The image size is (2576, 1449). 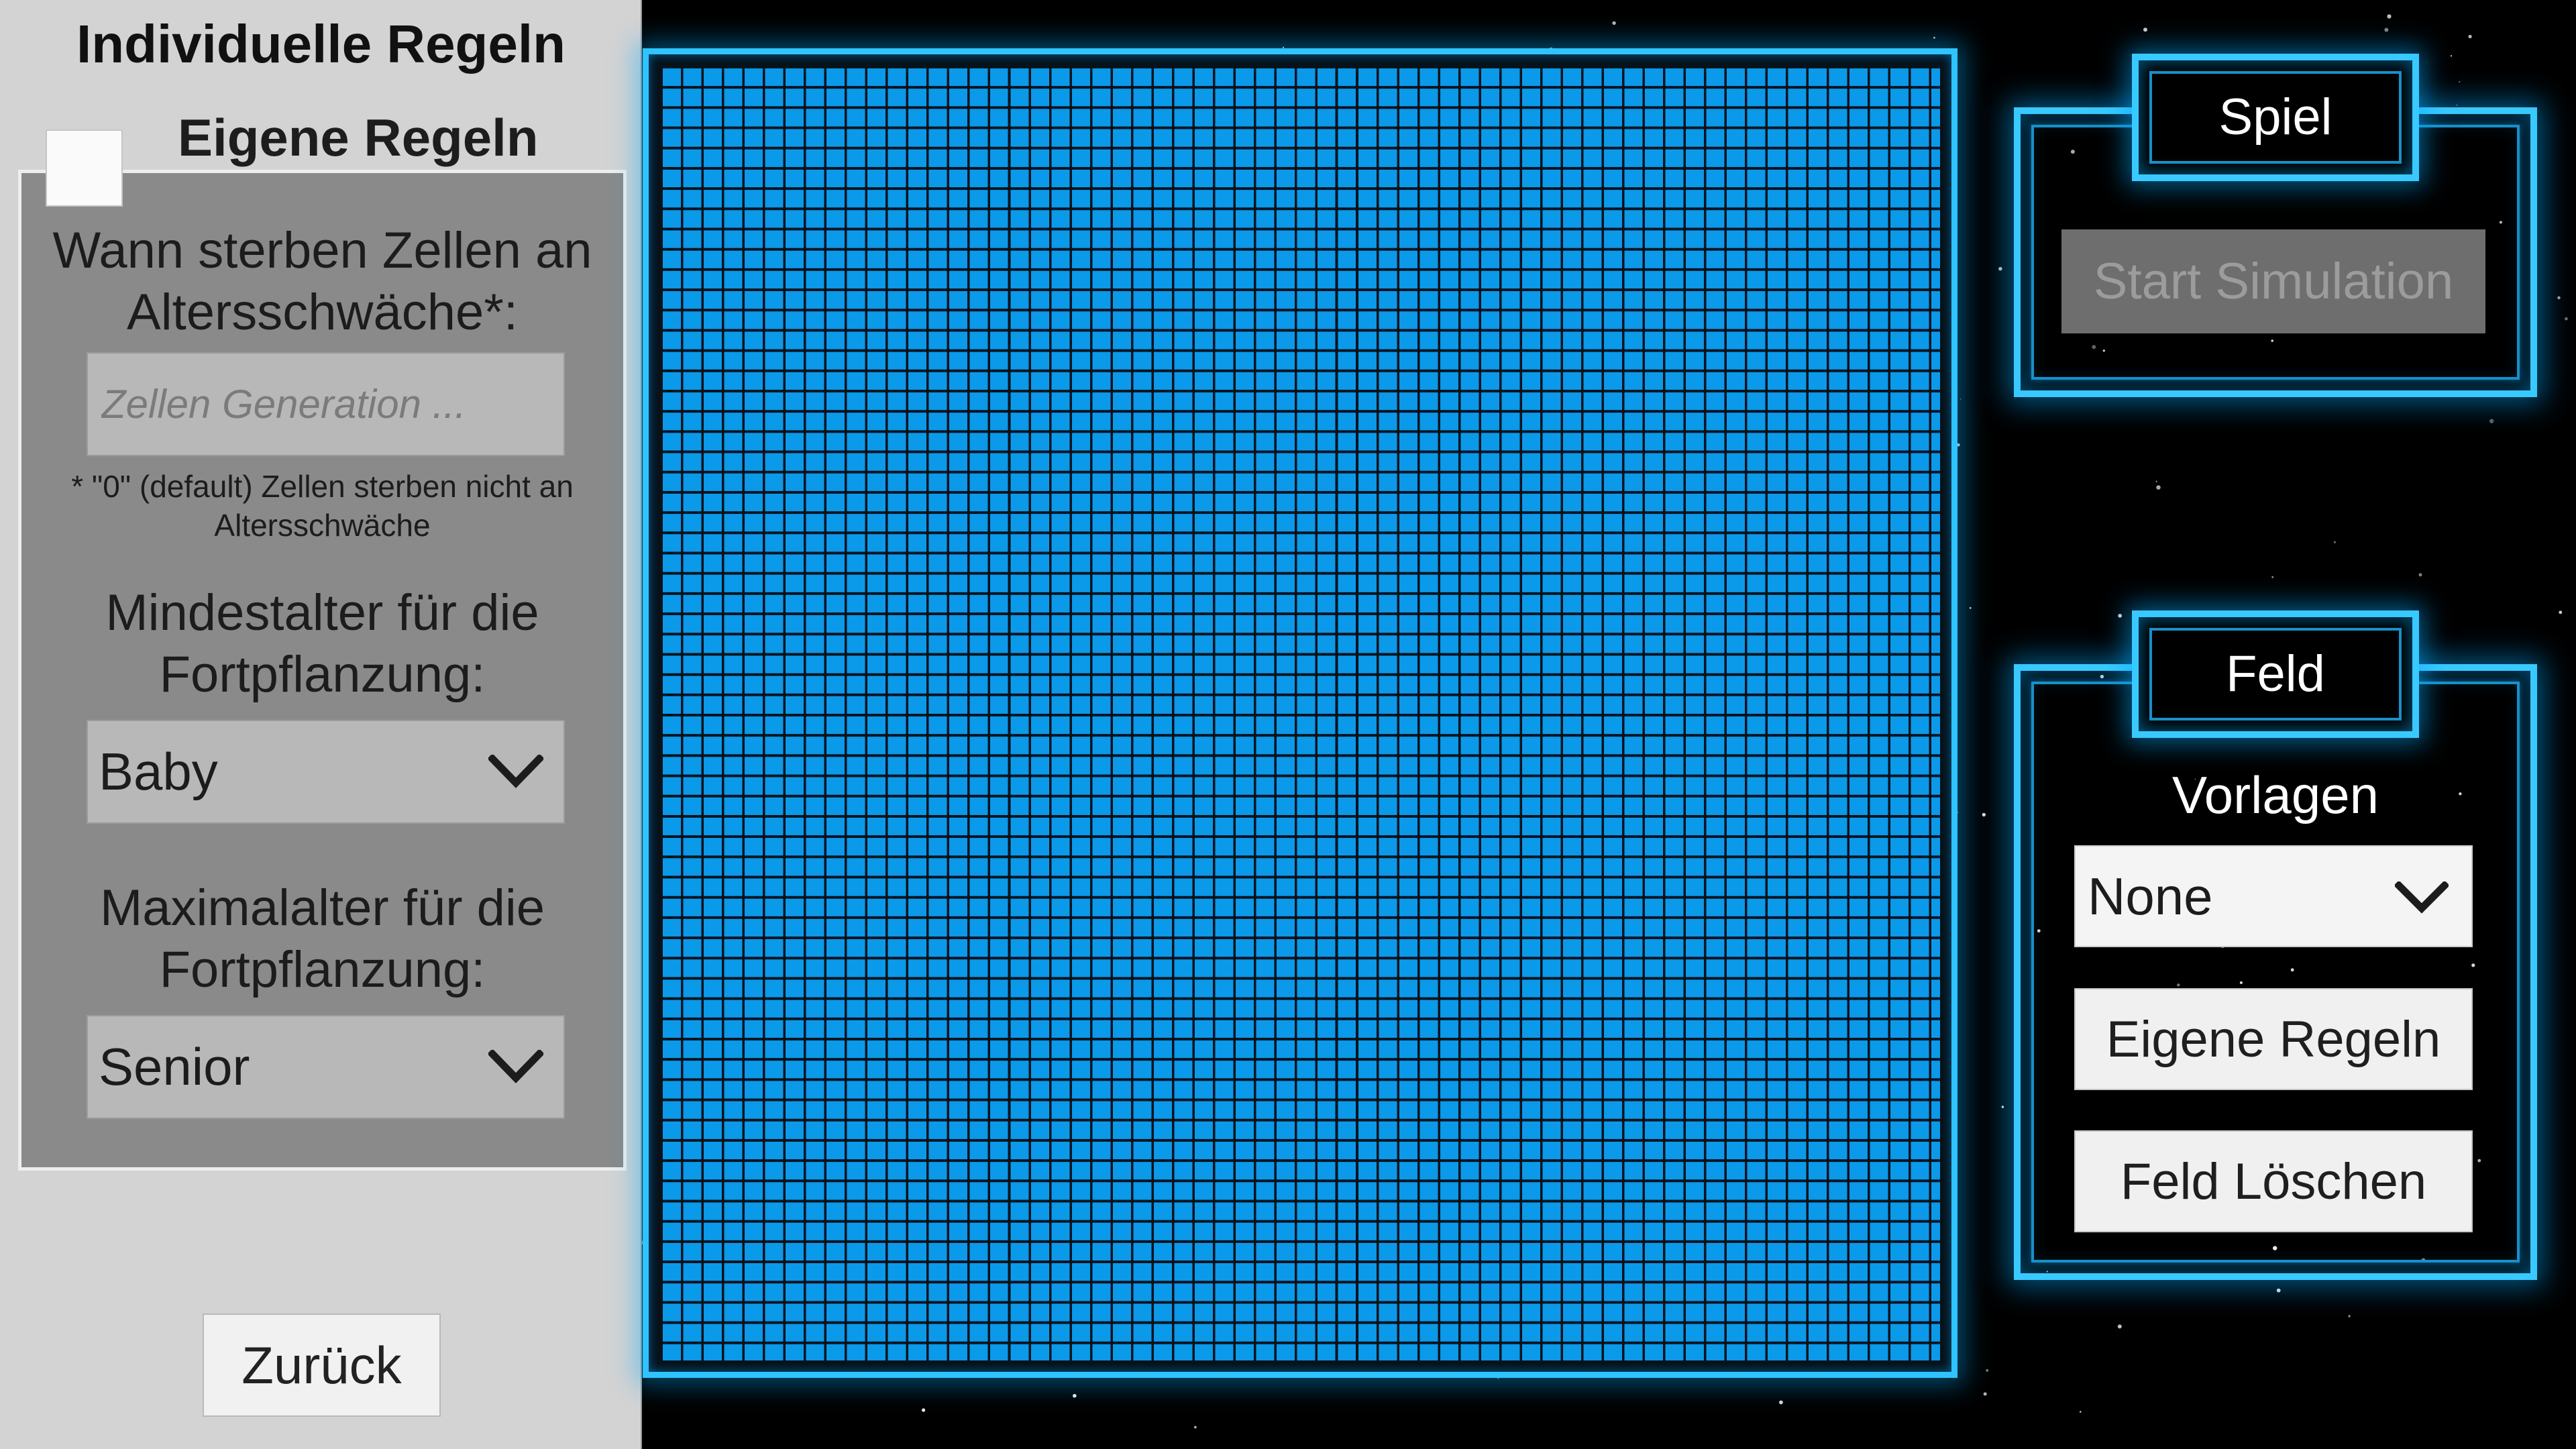 What do you see at coordinates (326, 404) in the screenshot?
I see `generation-input` at bounding box center [326, 404].